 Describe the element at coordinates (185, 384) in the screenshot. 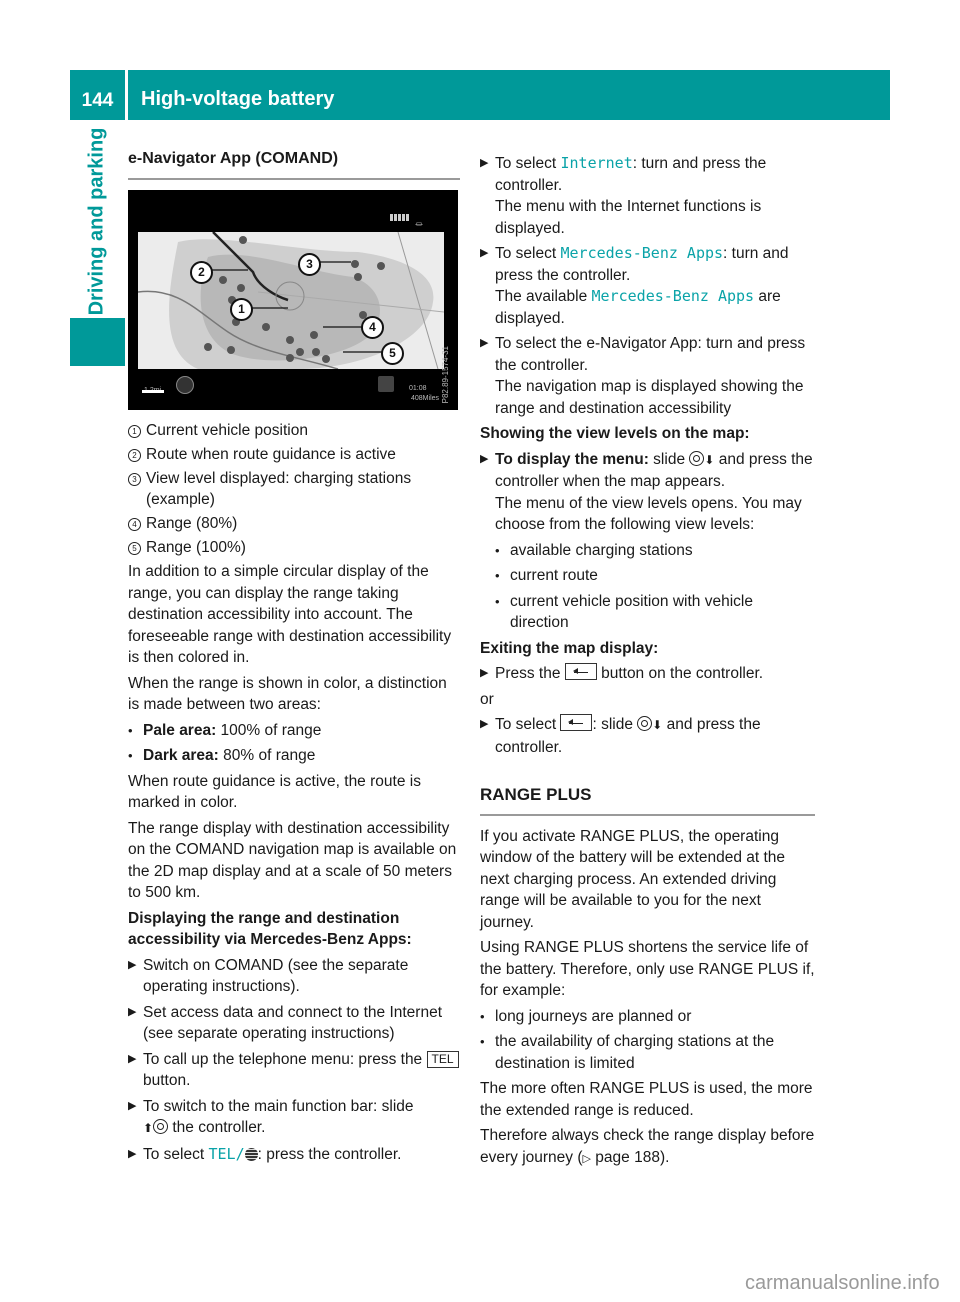

I see `compass-icon` at that location.